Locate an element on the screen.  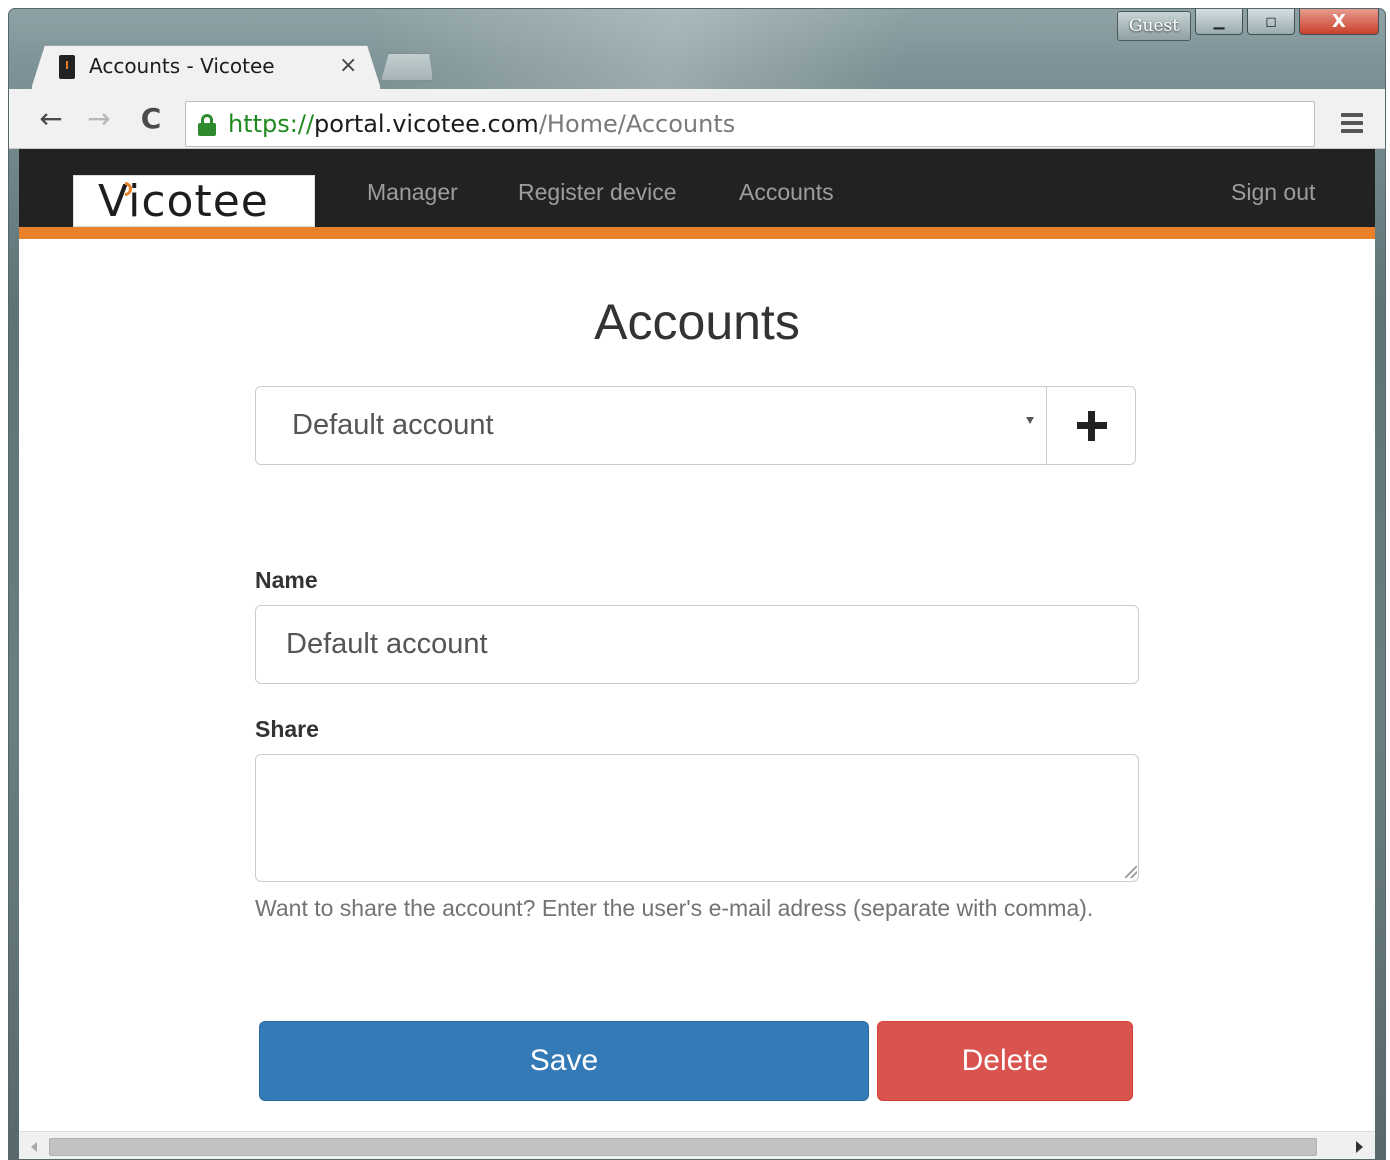
vicotee-favicon-icon is located at coordinates (67, 67).